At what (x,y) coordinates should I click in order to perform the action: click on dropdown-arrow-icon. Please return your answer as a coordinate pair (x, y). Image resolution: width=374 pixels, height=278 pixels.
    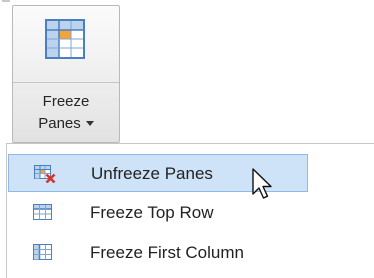
    Looking at the image, I should click on (89, 123).